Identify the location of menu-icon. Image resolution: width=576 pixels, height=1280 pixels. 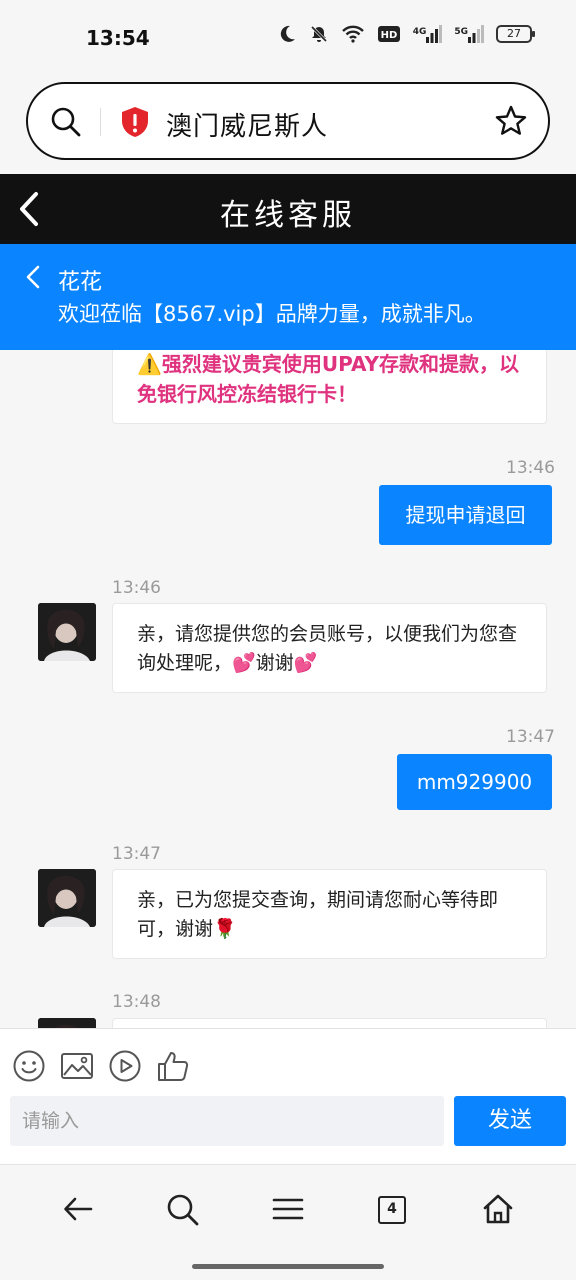
(288, 1209).